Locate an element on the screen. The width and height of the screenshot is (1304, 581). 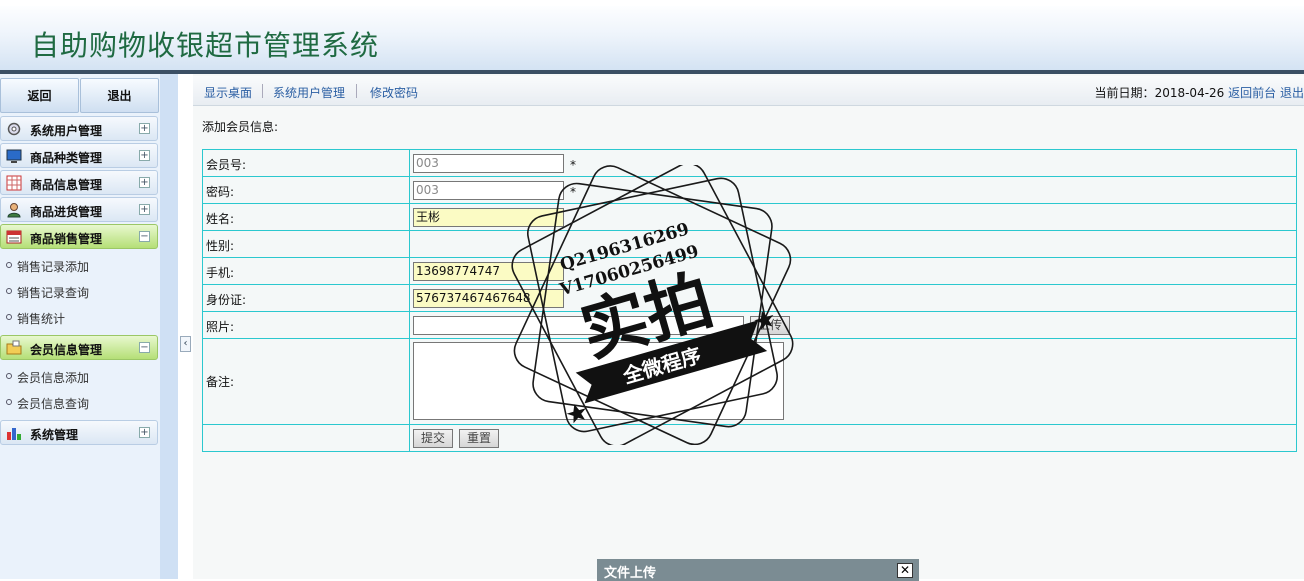
field-label: 照片: is located at coordinates (220, 327).